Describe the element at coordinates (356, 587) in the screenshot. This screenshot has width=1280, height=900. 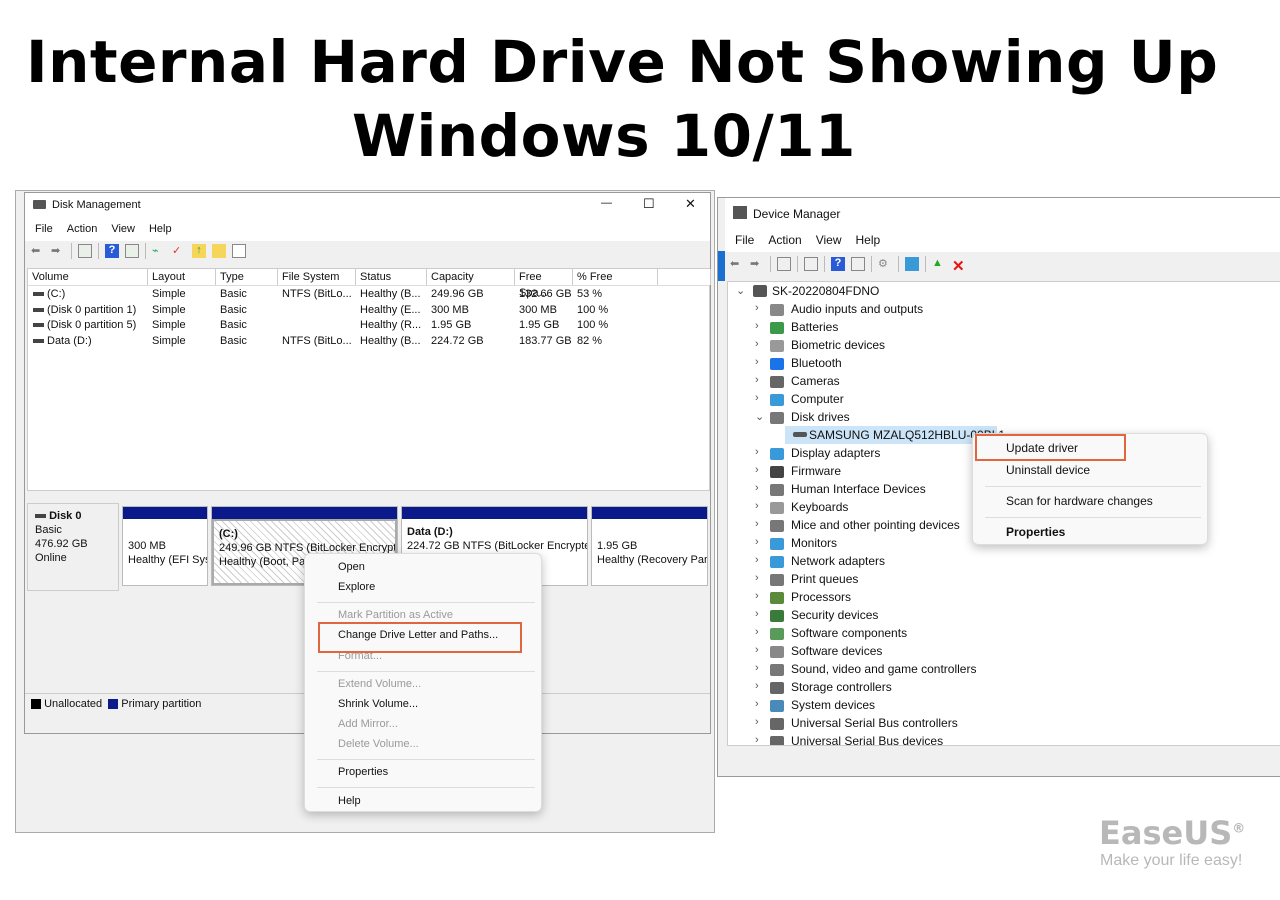
I see `menu-item-explore: Explore` at that location.